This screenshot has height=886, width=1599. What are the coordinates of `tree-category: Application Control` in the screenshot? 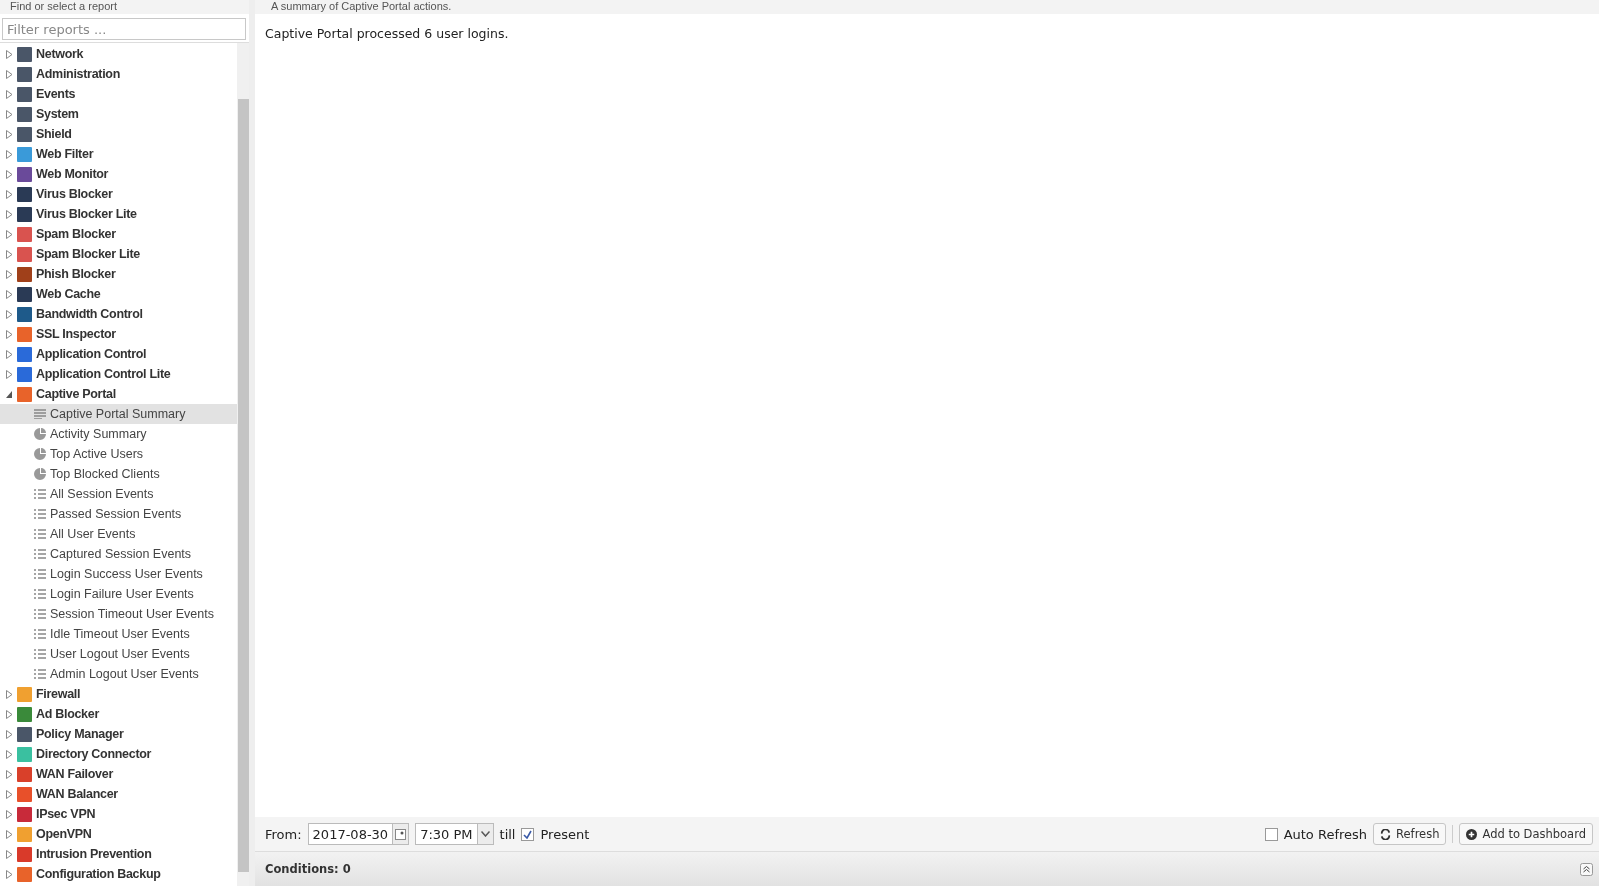 It's located at (118, 354).